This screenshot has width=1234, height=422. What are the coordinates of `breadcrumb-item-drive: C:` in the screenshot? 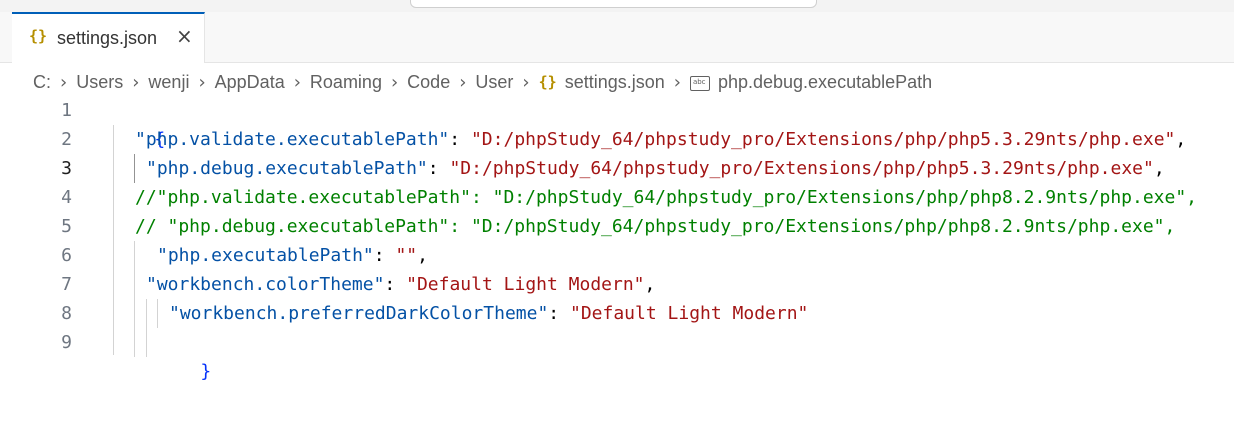 It's located at (42, 82).